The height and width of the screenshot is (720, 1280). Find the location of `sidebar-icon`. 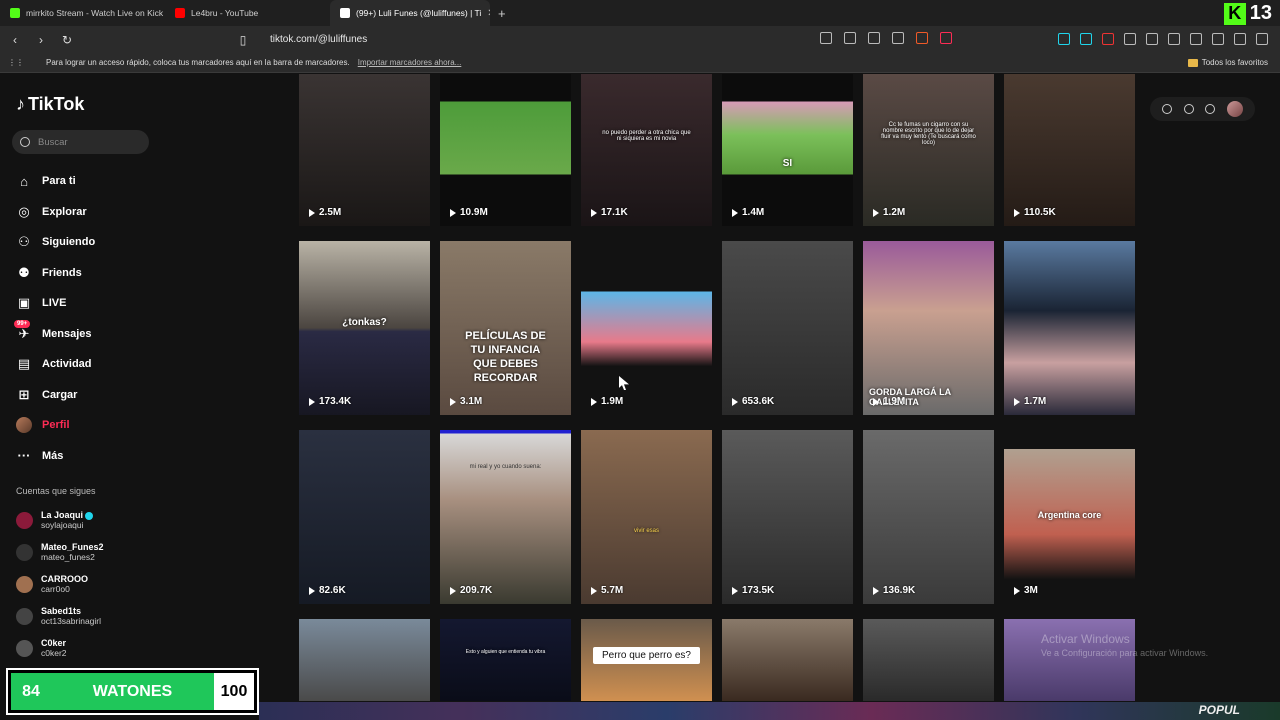

sidebar-icon is located at coordinates (1196, 39).